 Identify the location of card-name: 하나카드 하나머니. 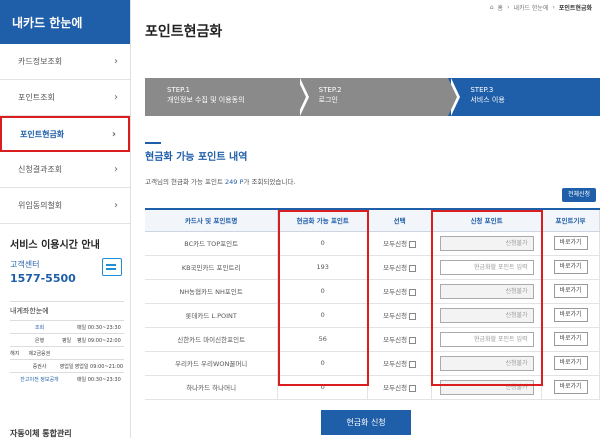
(212, 387).